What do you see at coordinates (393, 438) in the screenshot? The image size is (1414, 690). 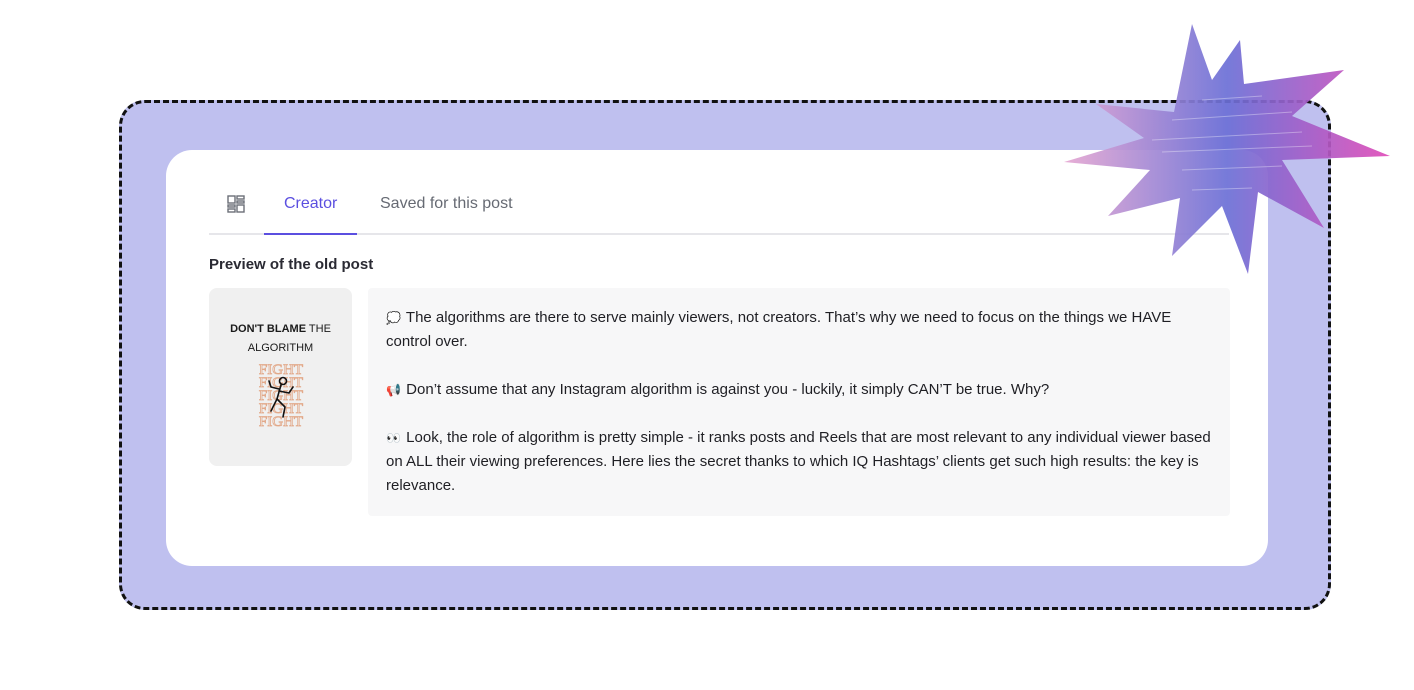 I see `eyes-icon: 👀` at bounding box center [393, 438].